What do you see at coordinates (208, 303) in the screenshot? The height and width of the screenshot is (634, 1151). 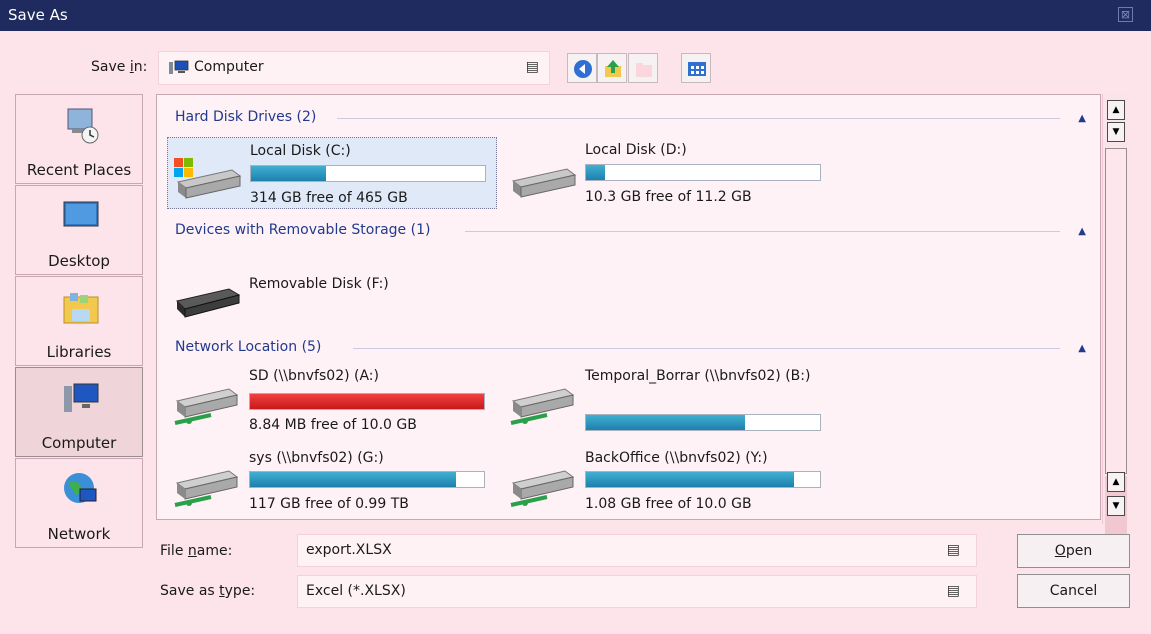 I see `removable-disk-icon` at bounding box center [208, 303].